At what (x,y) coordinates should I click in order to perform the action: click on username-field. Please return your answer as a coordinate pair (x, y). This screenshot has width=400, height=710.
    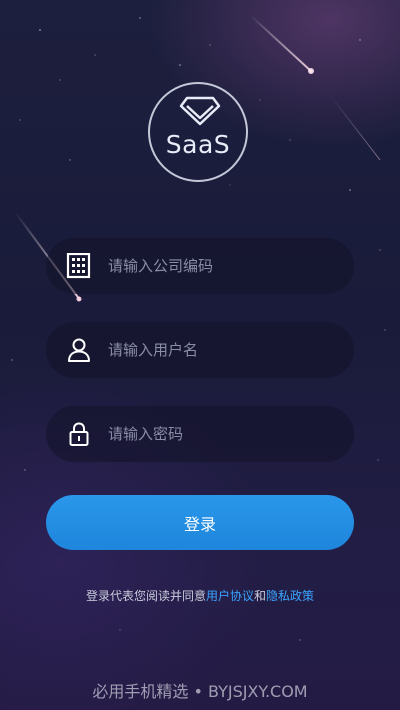
    Looking at the image, I should click on (200, 350).